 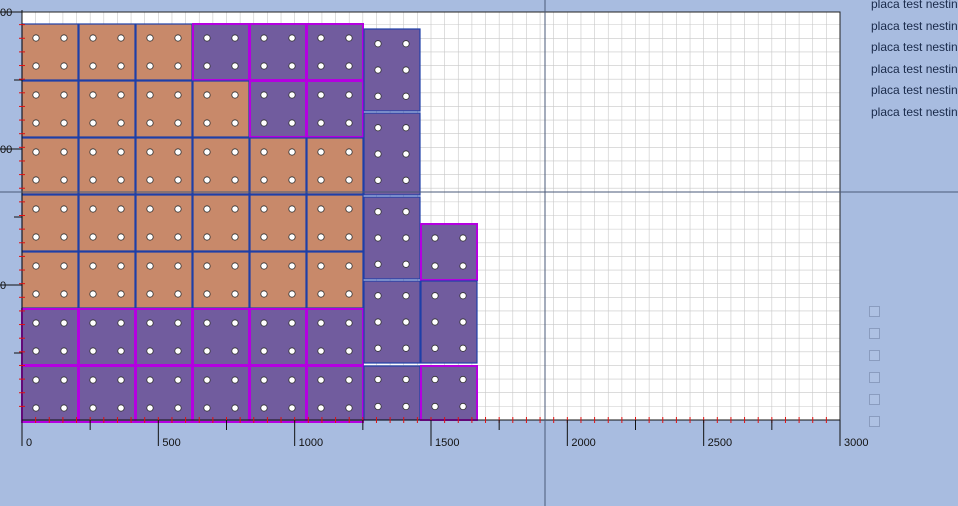 I want to click on x-tick-label: 3000, so click(x=856, y=443).